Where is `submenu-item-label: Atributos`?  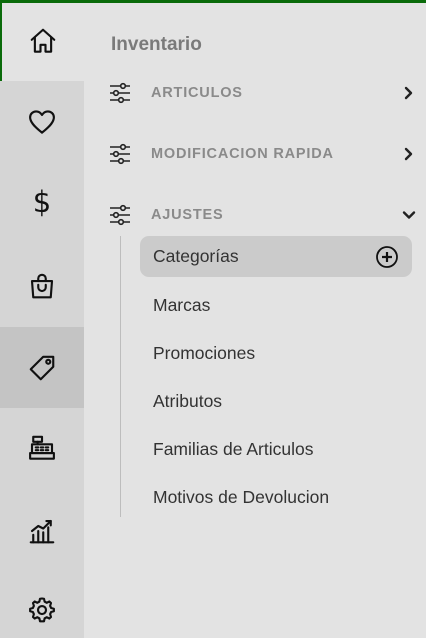 submenu-item-label: Atributos is located at coordinates (188, 401).